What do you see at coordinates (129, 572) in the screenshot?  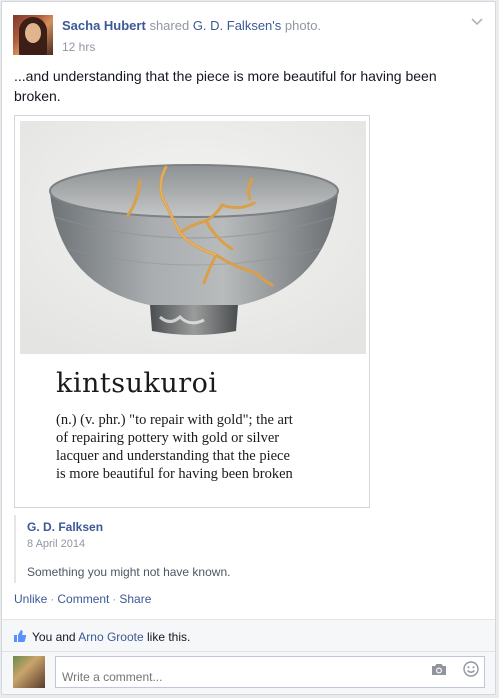 I see `original-caption: Something you might not have known.` at bounding box center [129, 572].